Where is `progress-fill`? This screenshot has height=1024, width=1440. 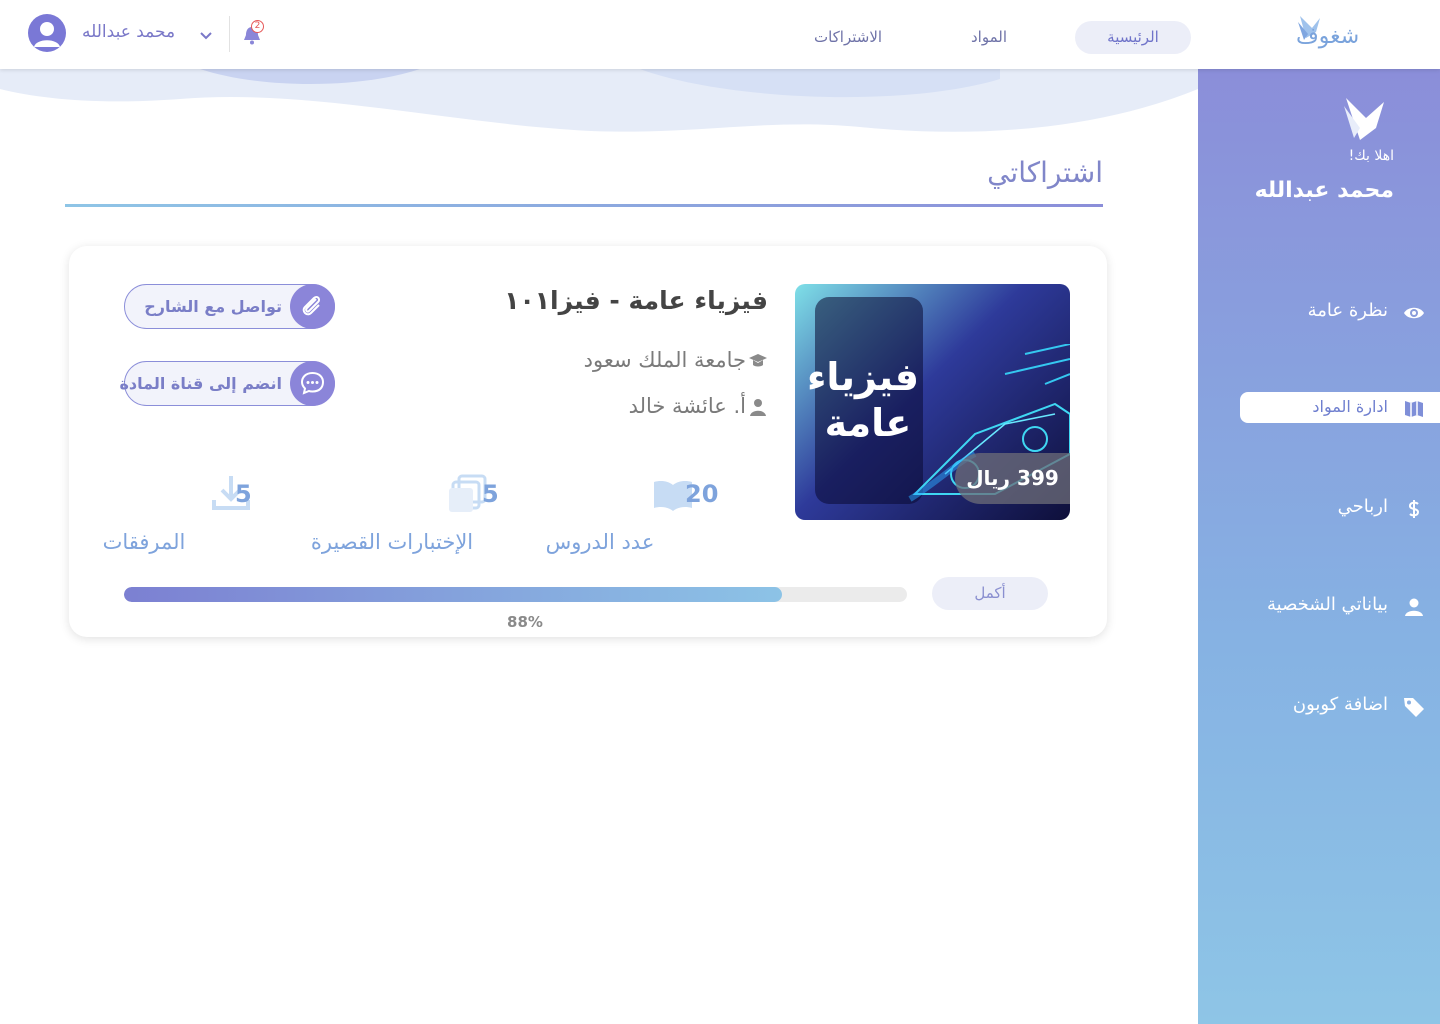
progress-fill is located at coordinates (453, 594).